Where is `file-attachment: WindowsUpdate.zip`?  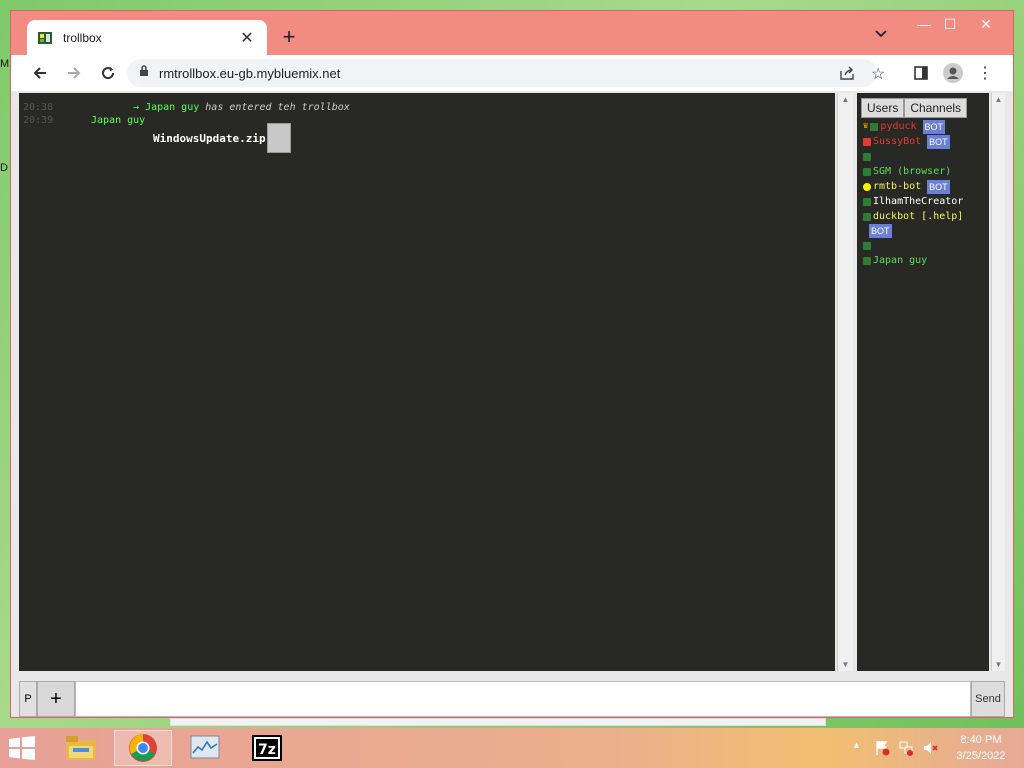
file-attachment: WindowsUpdate.zip is located at coordinates (222, 138).